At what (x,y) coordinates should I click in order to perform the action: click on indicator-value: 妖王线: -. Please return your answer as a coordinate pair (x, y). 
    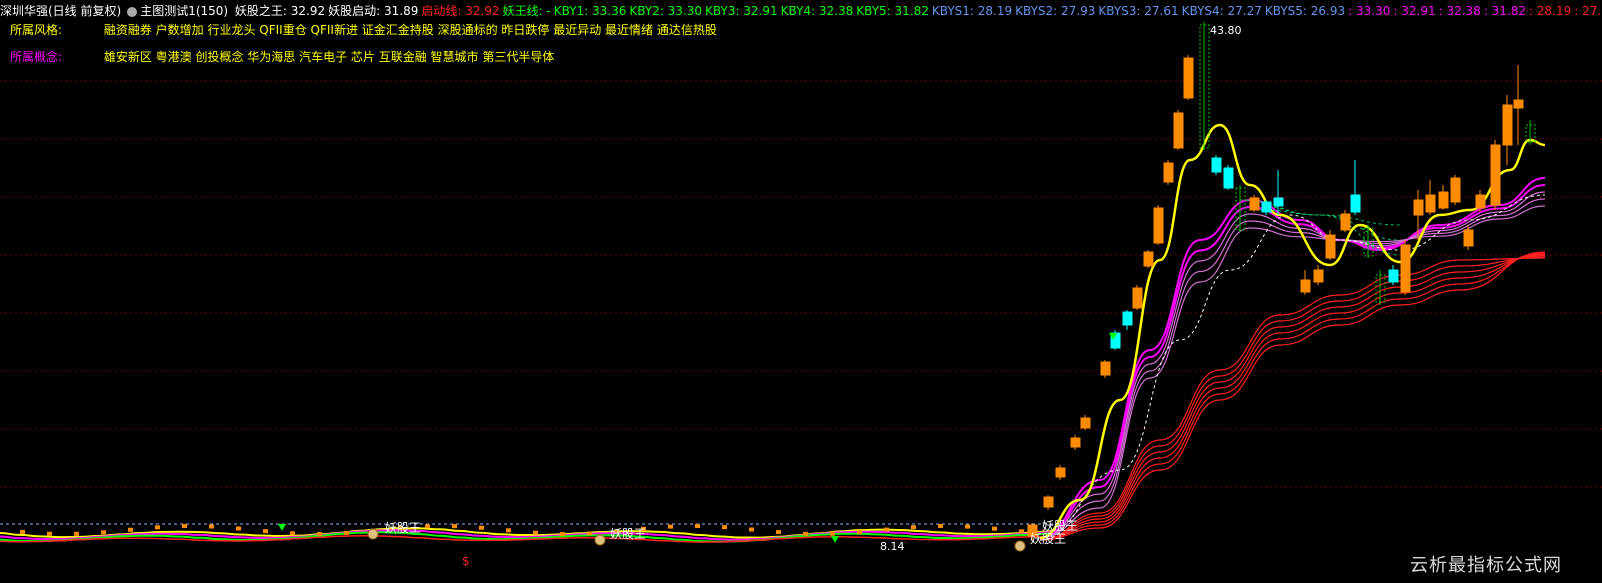
    Looking at the image, I should click on (526, 11).